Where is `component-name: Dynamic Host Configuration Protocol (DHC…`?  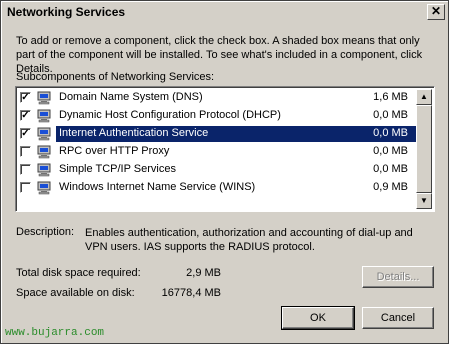 component-name: Dynamic Host Configuration Protocol (DHC… is located at coordinates (170, 115).